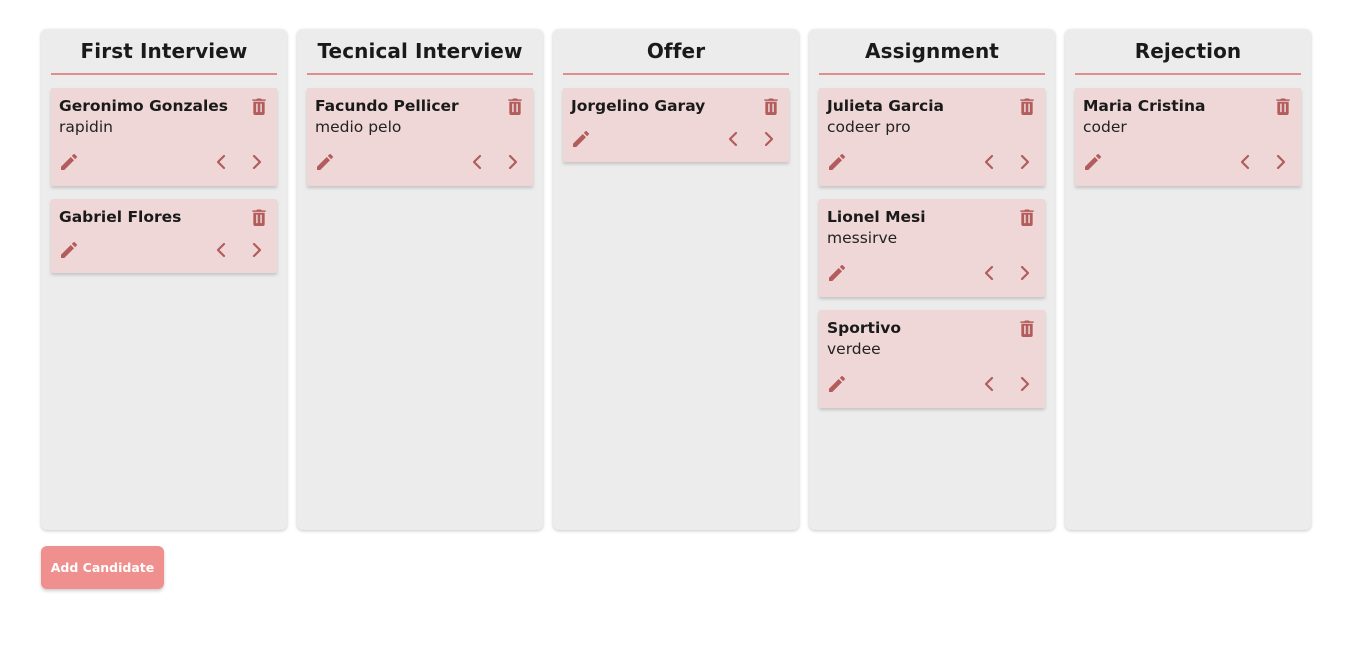  Describe the element at coordinates (1144, 106) in the screenshot. I see `candidate-name: Maria Cristina` at that location.